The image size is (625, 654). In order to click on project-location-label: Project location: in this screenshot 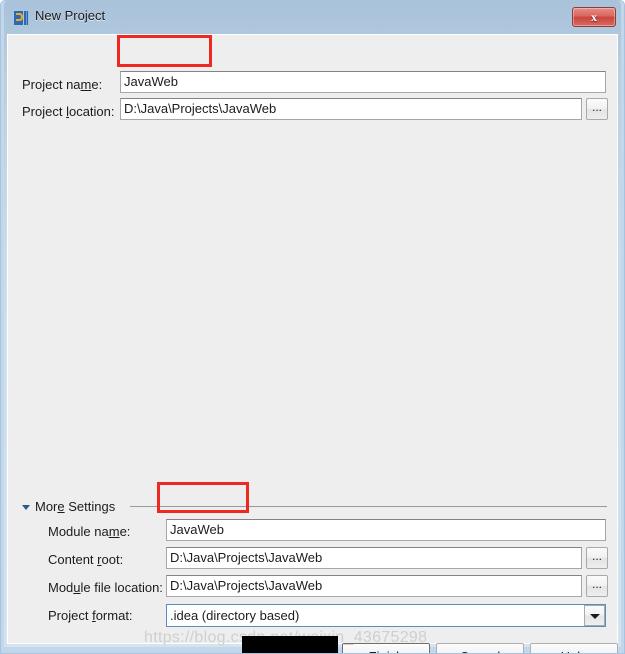, I will do `click(68, 111)`.